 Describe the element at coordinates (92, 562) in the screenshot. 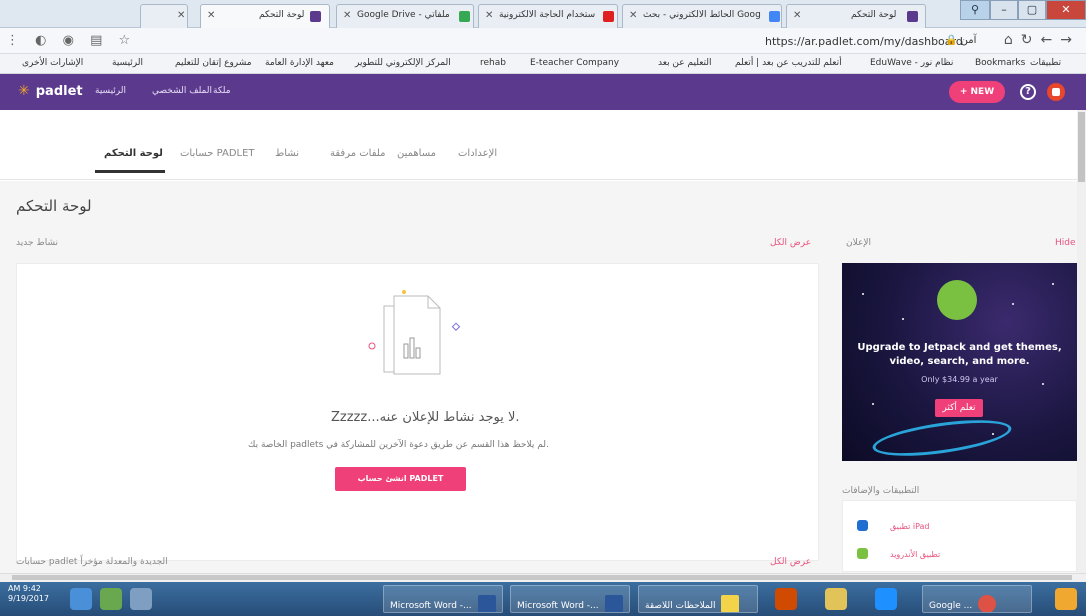

I see `recent-padlets-label: حسابات padlet الجديدة والمعدلة مؤخراً` at that location.